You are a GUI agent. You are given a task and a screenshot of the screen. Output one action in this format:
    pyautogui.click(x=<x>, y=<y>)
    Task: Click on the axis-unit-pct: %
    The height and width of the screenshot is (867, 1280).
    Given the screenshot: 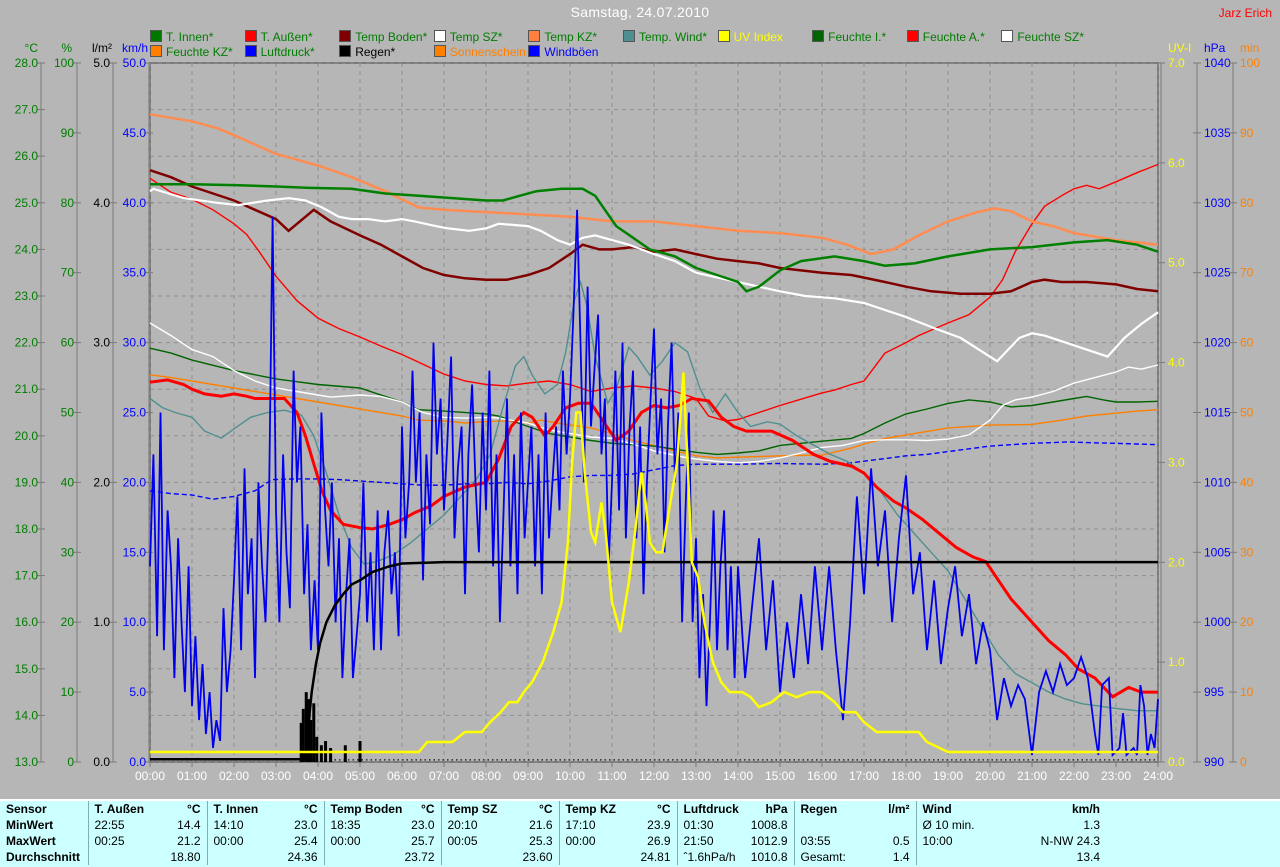 What is the action you would take?
    pyautogui.click(x=66, y=48)
    